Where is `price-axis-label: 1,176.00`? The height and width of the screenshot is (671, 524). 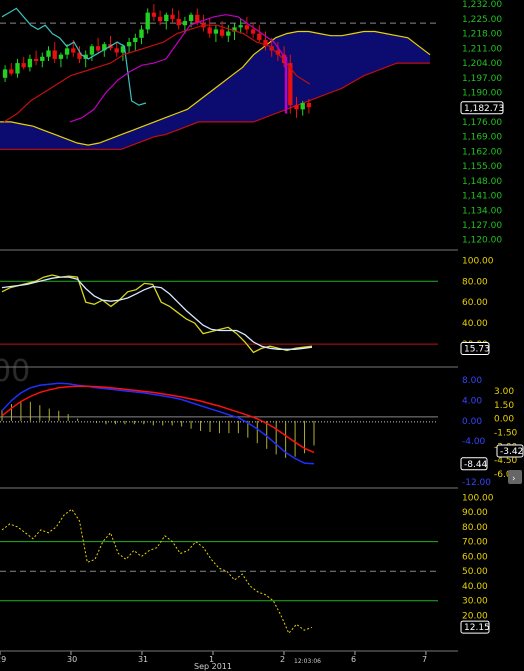
price-axis-label: 1,176.00 is located at coordinates (482, 123).